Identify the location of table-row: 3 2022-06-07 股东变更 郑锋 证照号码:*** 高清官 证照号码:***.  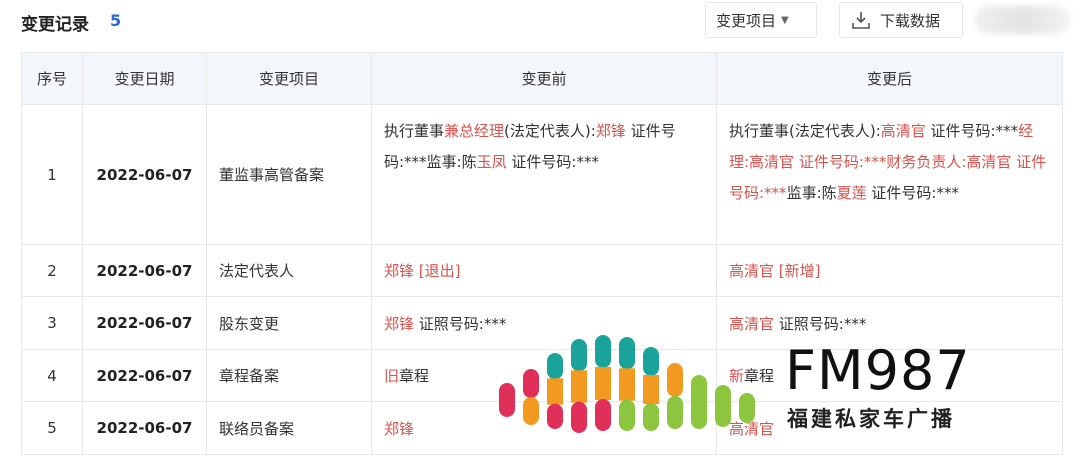
(542, 323).